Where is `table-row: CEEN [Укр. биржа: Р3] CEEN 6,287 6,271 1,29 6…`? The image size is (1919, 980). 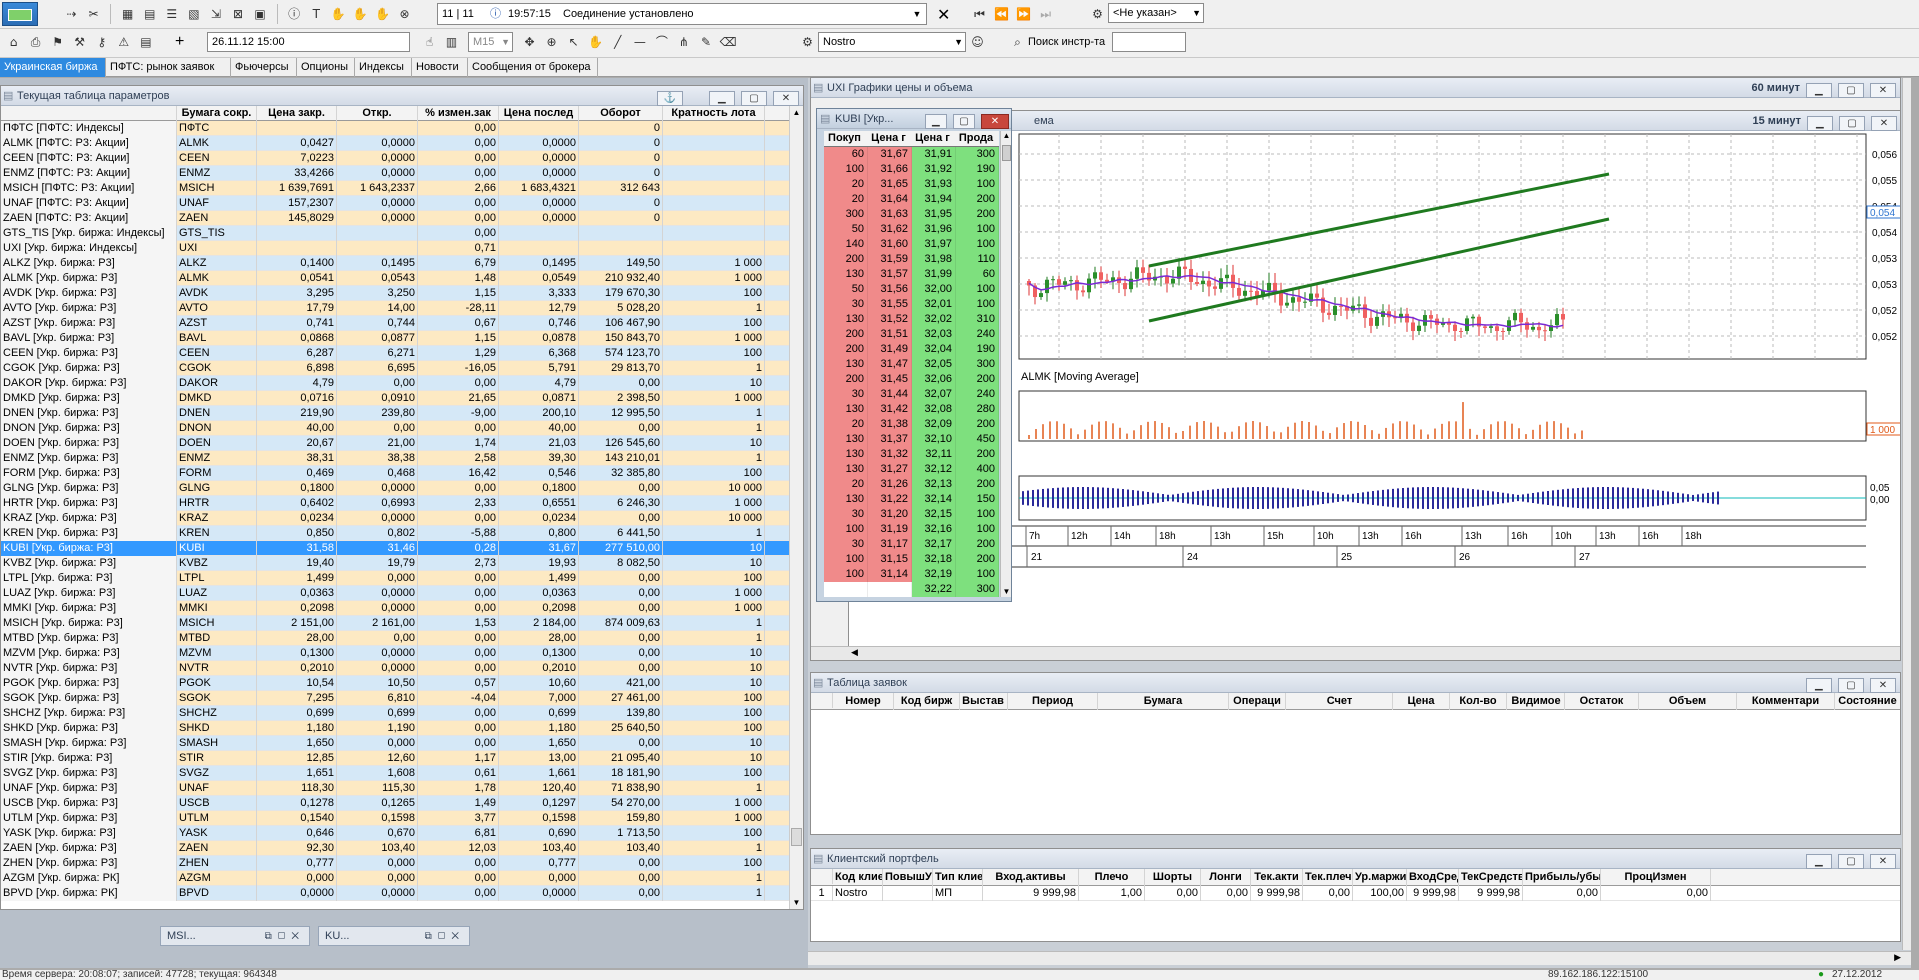
table-row: CEEN [Укр. биржа: Р3] CEEN 6,287 6,271 1,29 6… is located at coordinates (402, 353).